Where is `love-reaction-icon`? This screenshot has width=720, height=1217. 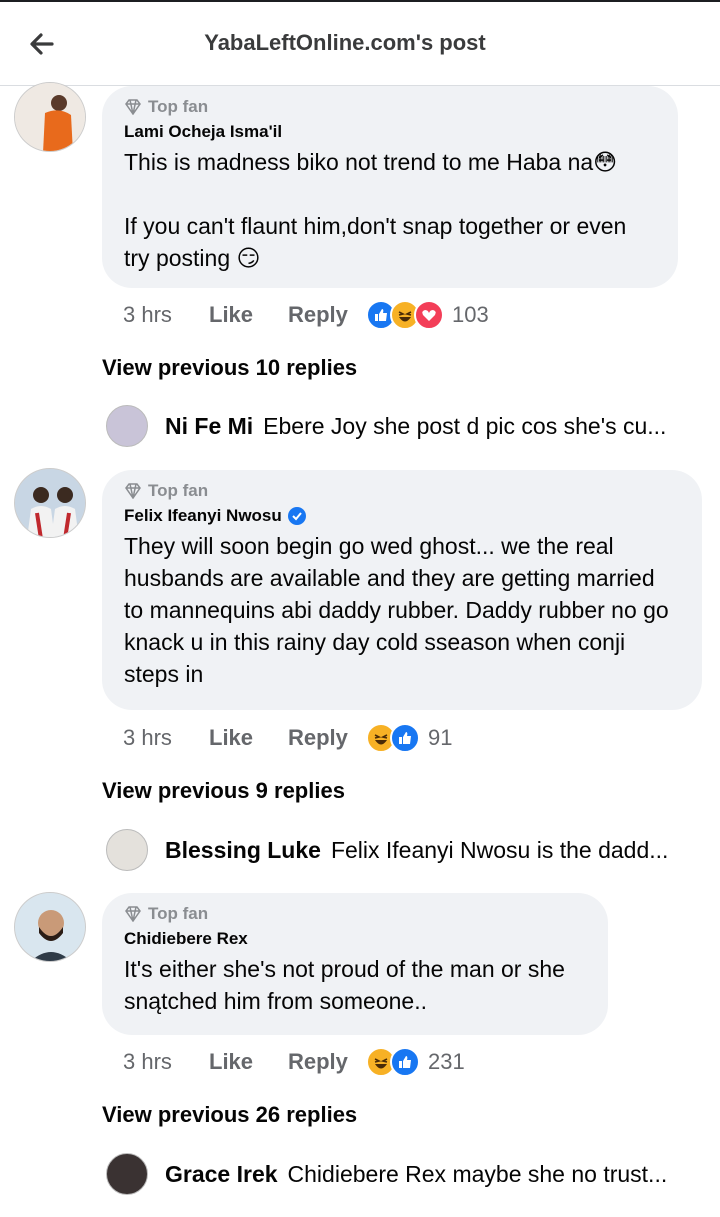
love-reaction-icon is located at coordinates (429, 315).